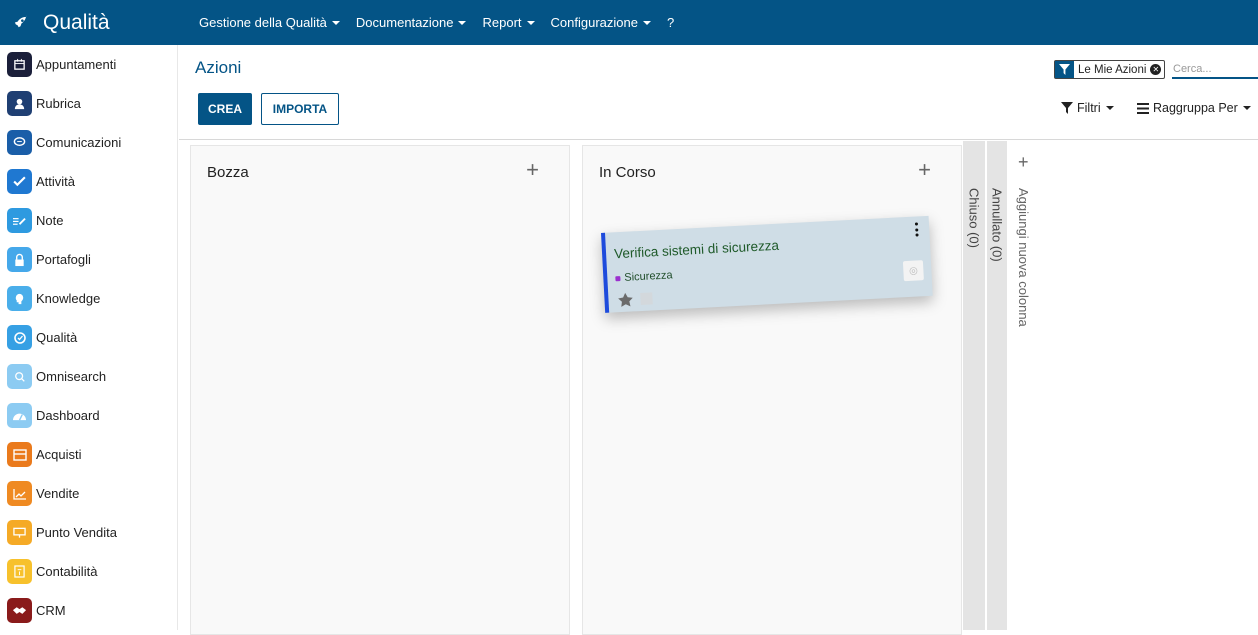 This screenshot has height=635, width=1258. I want to click on help-label: ?, so click(670, 22).